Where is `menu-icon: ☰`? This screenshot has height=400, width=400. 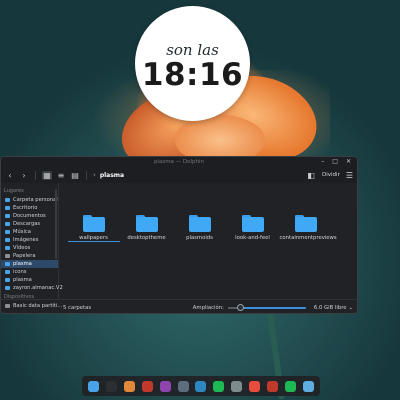 menu-icon: ☰ is located at coordinates (349, 175).